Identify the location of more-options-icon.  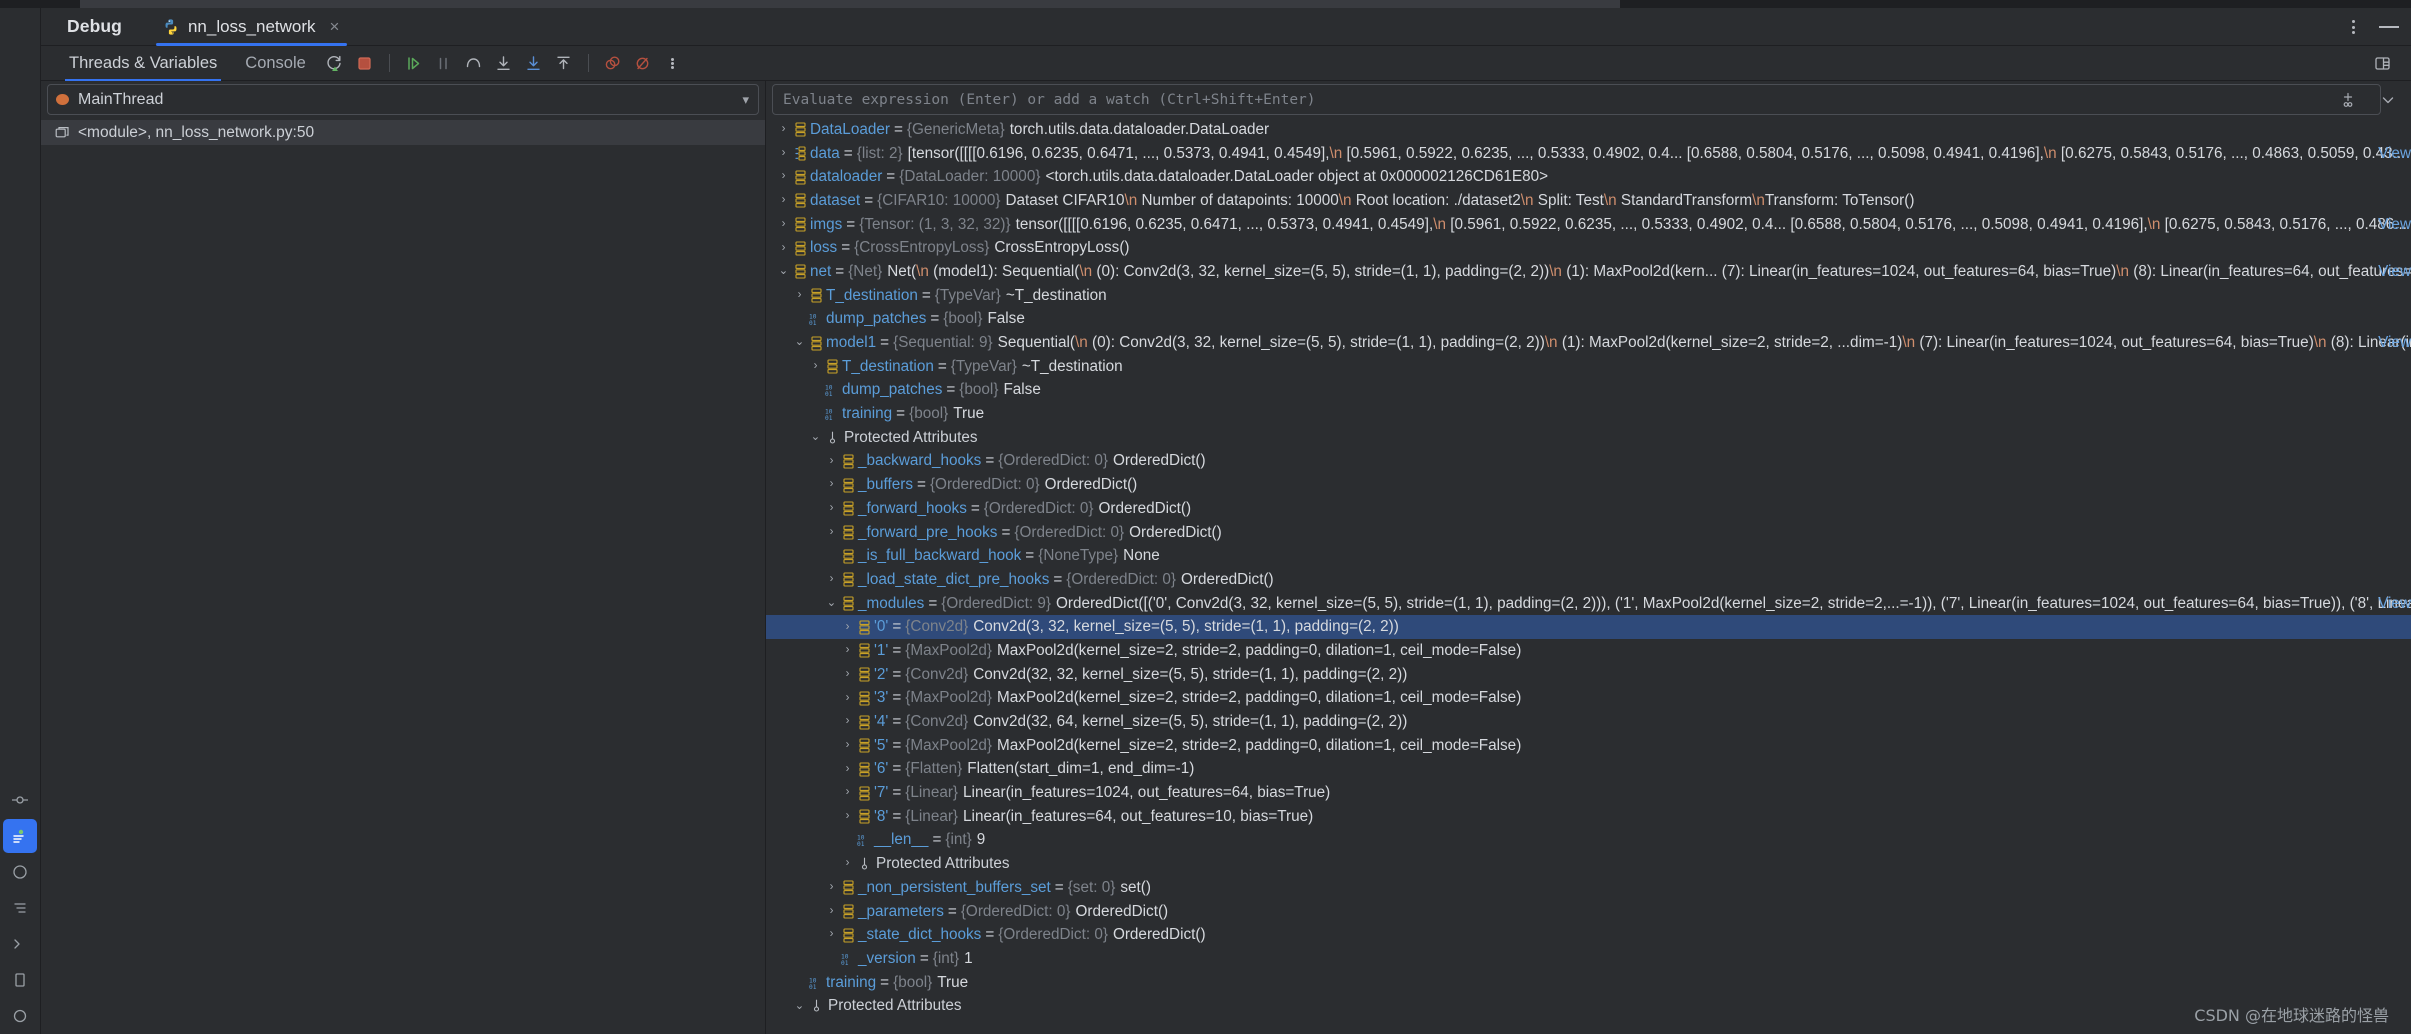
(2353, 27).